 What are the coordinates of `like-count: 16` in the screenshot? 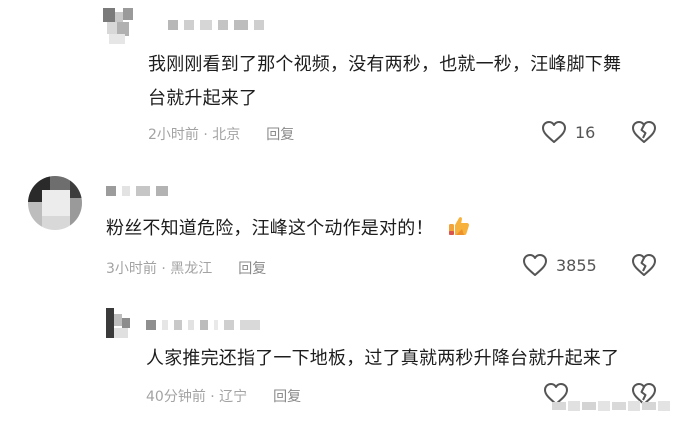 It's located at (585, 132).